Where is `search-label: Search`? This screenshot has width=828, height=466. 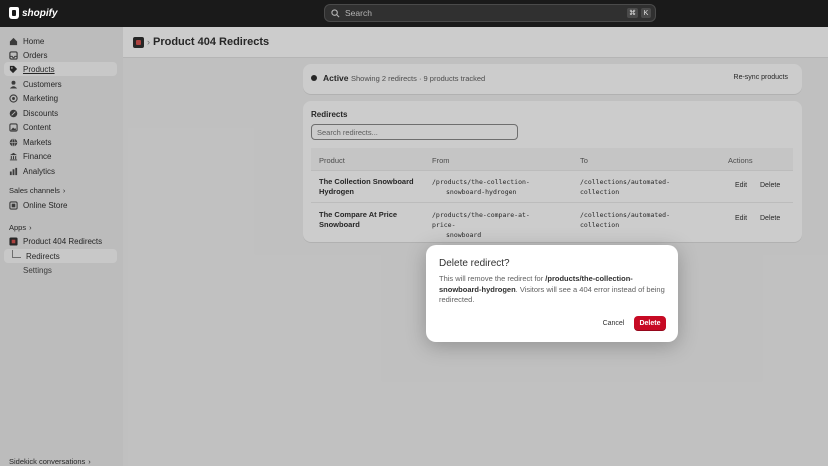
search-label: Search is located at coordinates (358, 13).